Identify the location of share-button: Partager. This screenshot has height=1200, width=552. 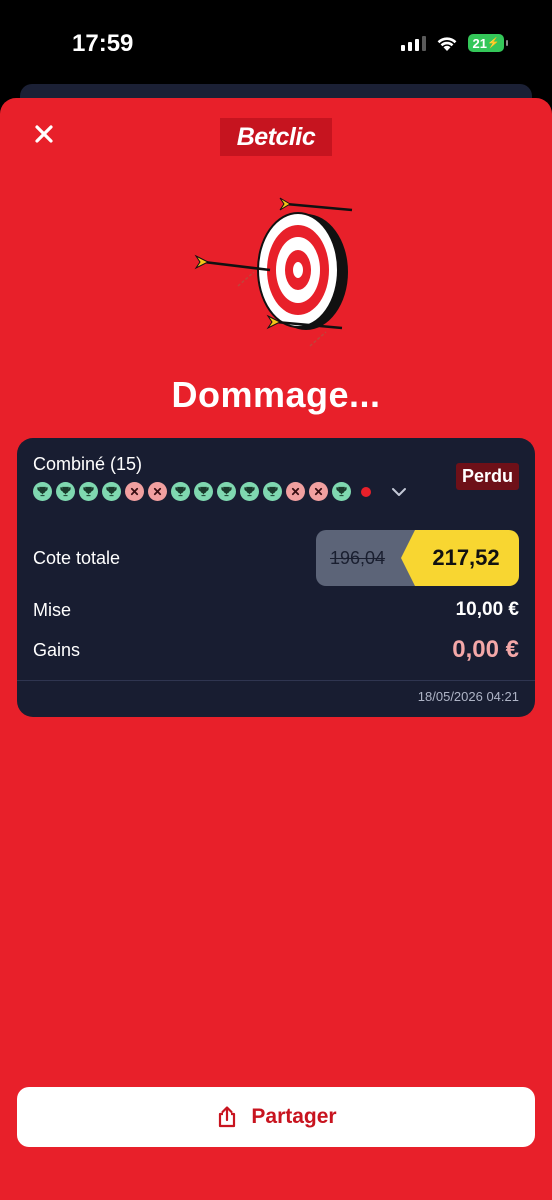
(276, 1117).